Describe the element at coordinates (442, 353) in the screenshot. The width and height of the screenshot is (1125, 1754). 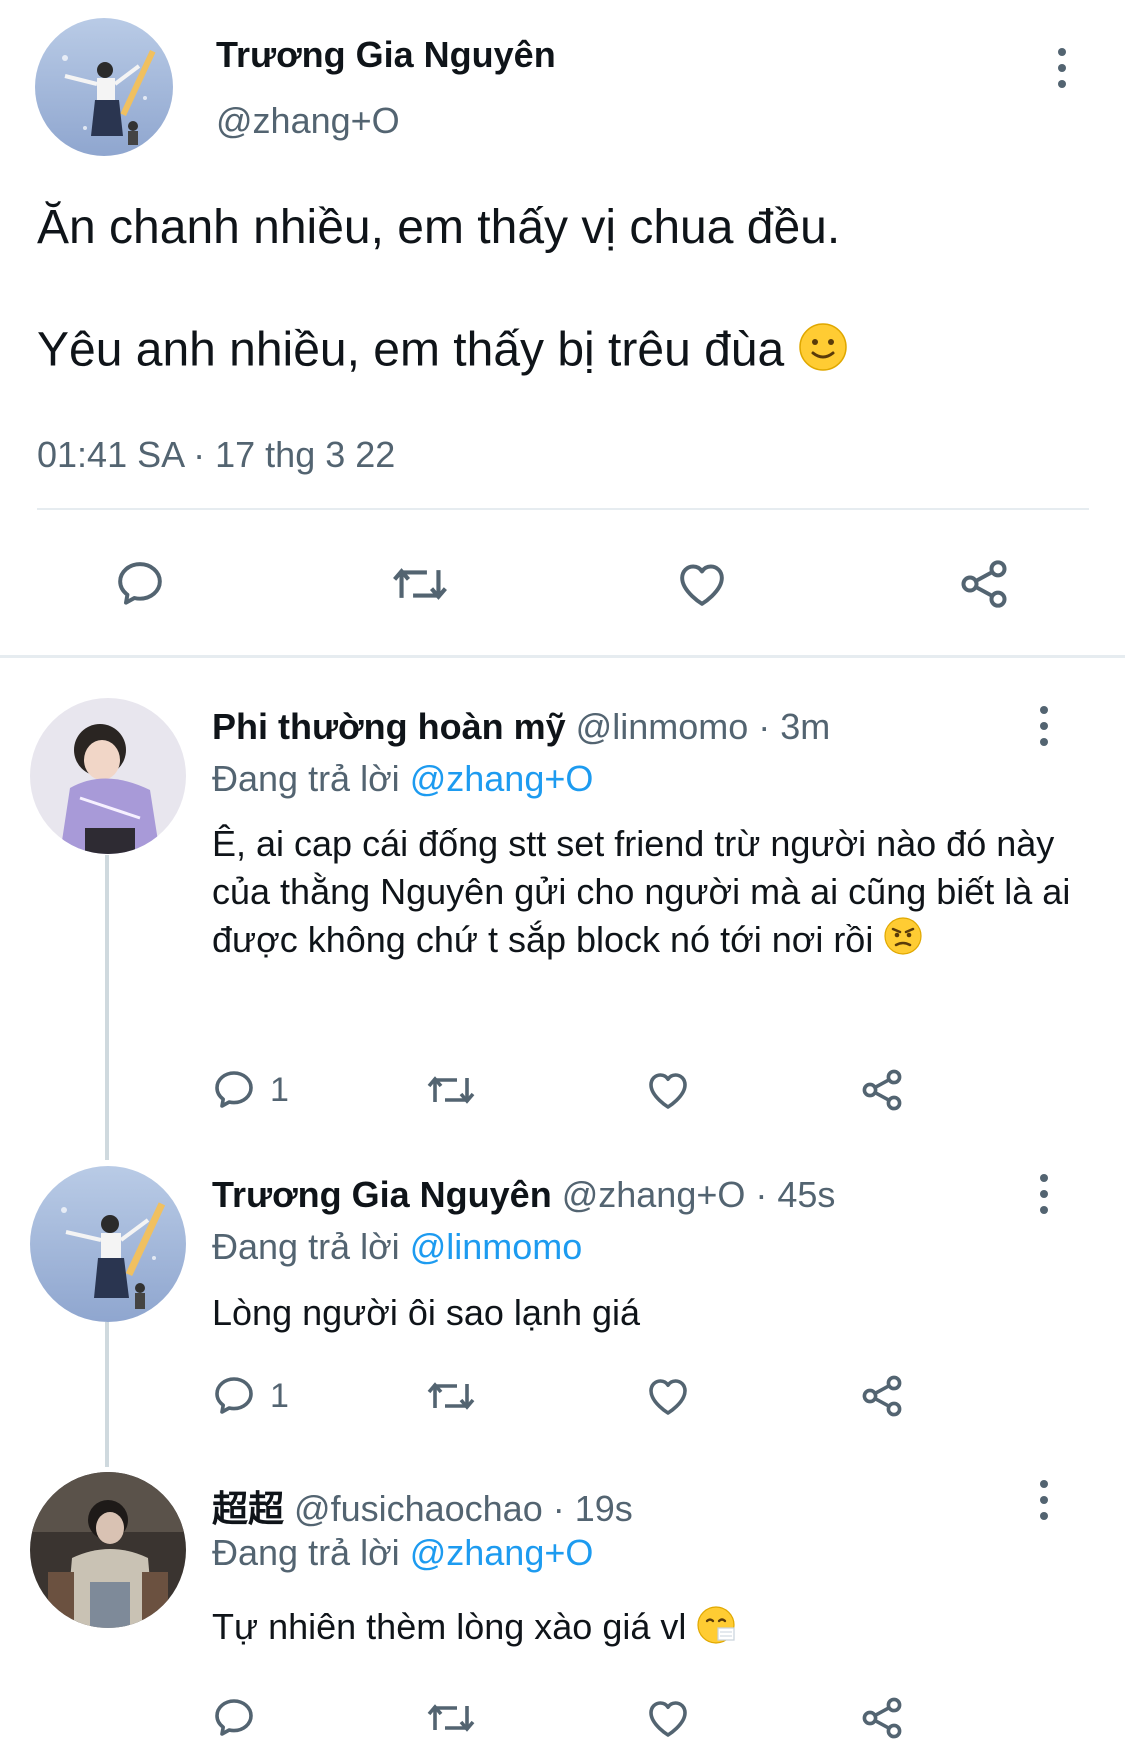
I see `main-tweet-text-line2: Yêu anh nhiều, em thấy bị trêu đùa` at that location.